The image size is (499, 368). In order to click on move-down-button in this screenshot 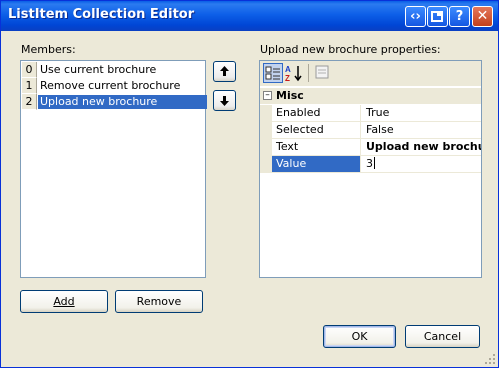, I will do `click(224, 100)`.